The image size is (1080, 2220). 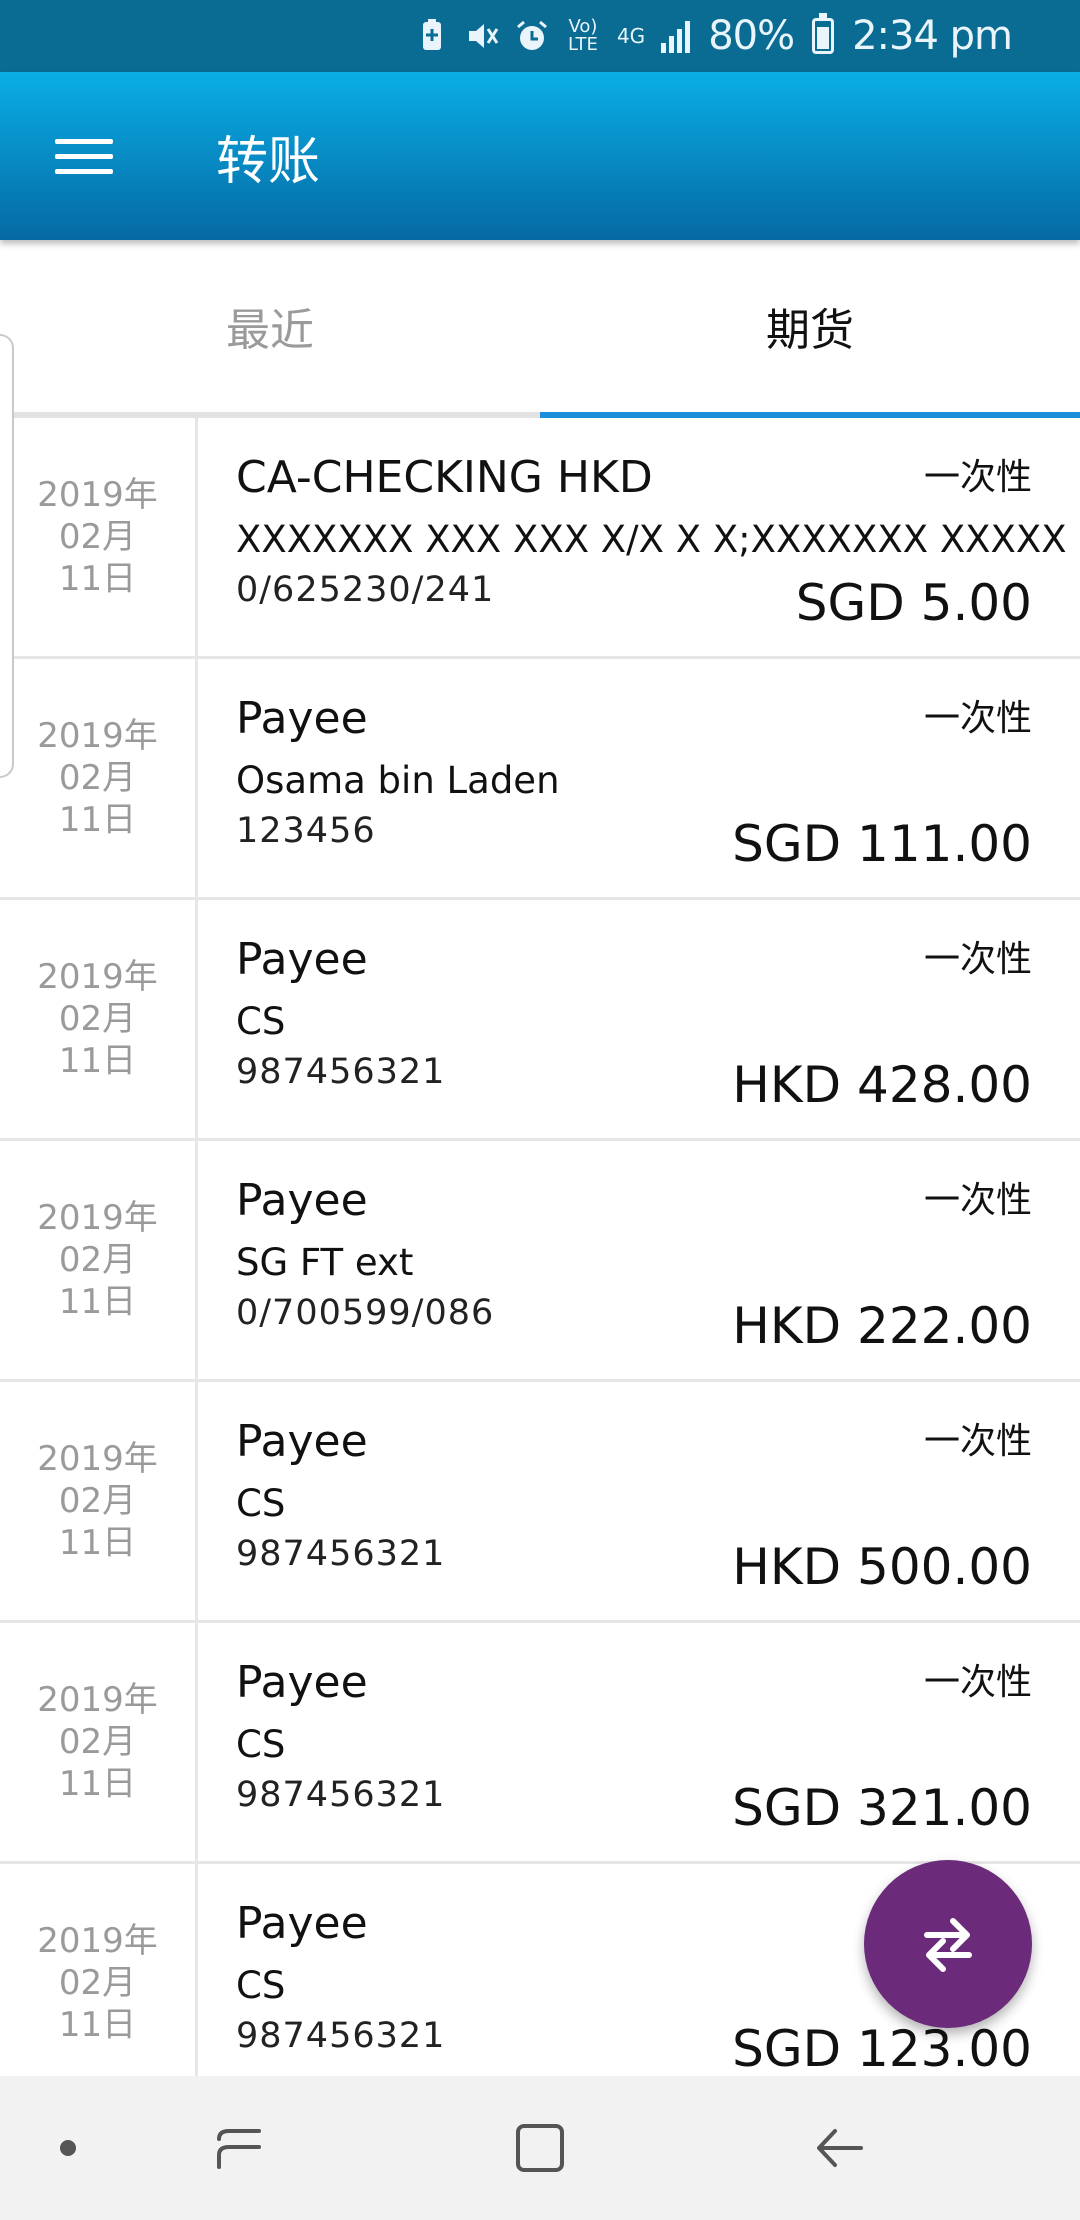 What do you see at coordinates (882, 1085) in the screenshot?
I see `amount: HKD 428.00` at bounding box center [882, 1085].